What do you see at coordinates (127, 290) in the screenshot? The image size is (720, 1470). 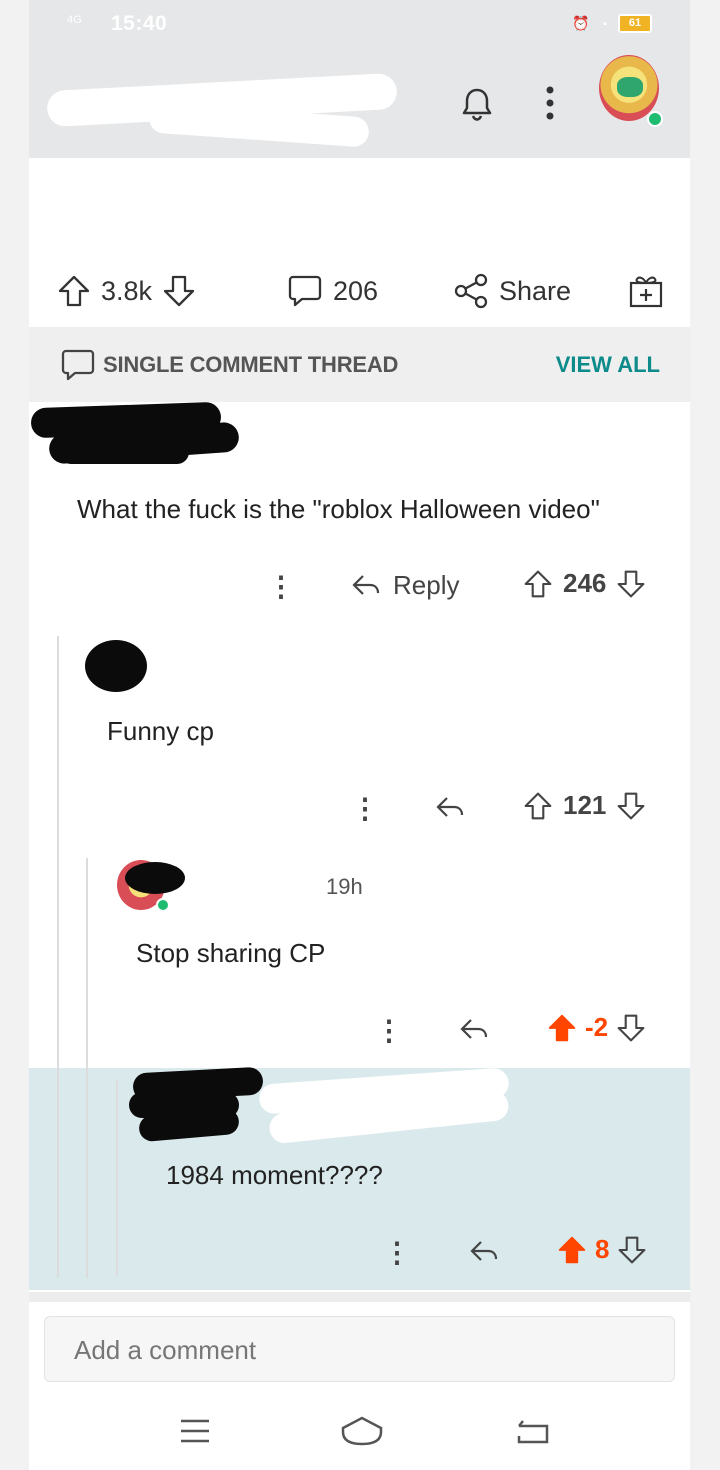 I see `post-score: 3.8k` at bounding box center [127, 290].